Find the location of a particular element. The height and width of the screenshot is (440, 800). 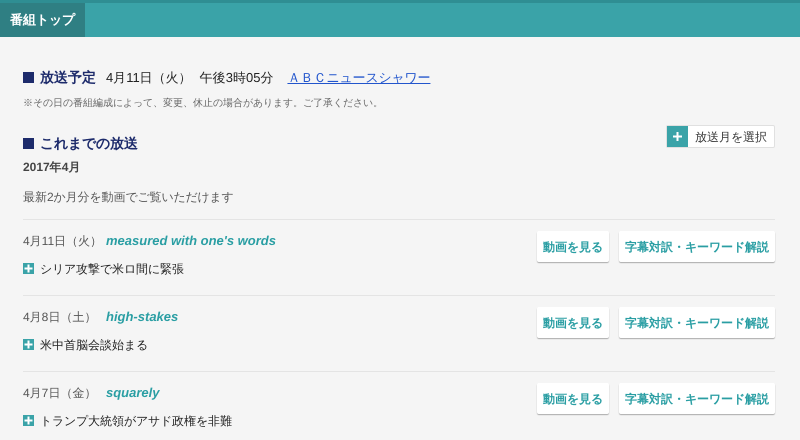

episode-phrase: measured with one's words is located at coordinates (191, 241).